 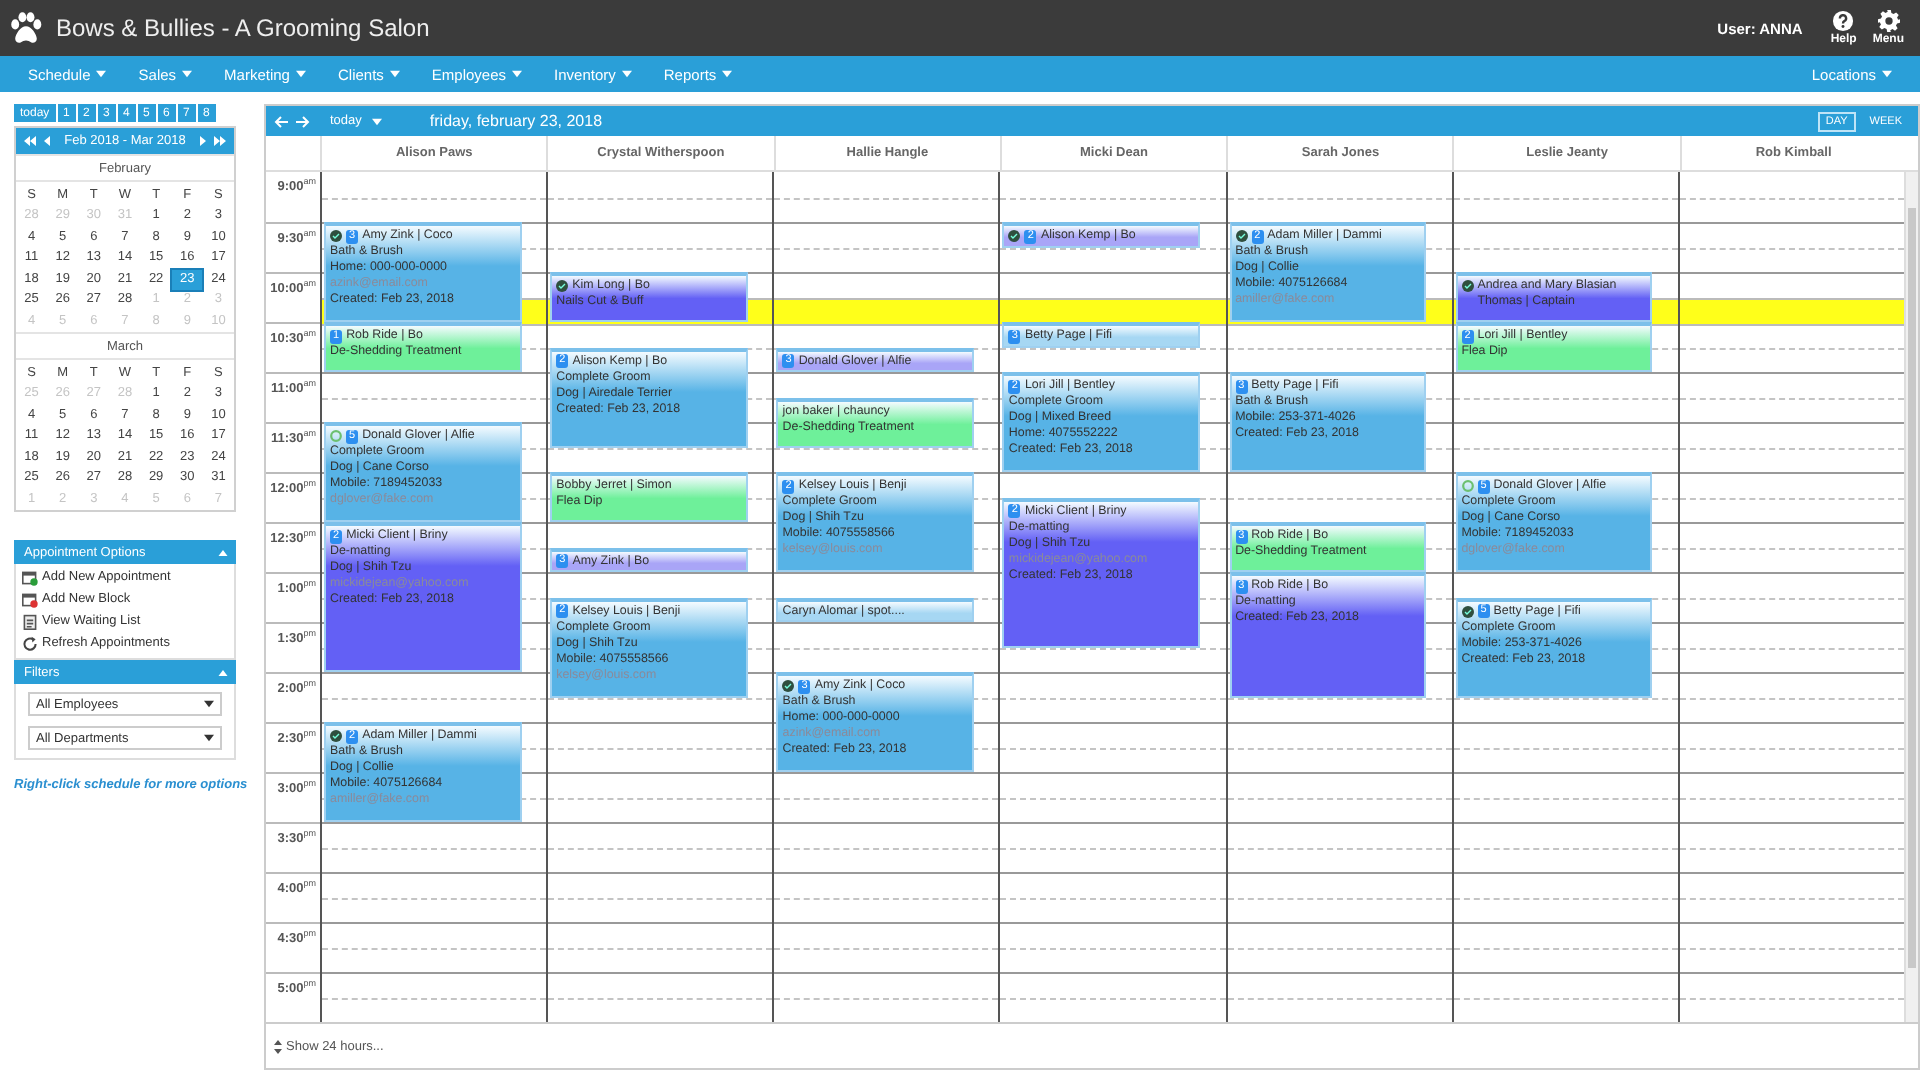 I want to click on schedule-date: friday, february 23, 2018, so click(x=516, y=121).